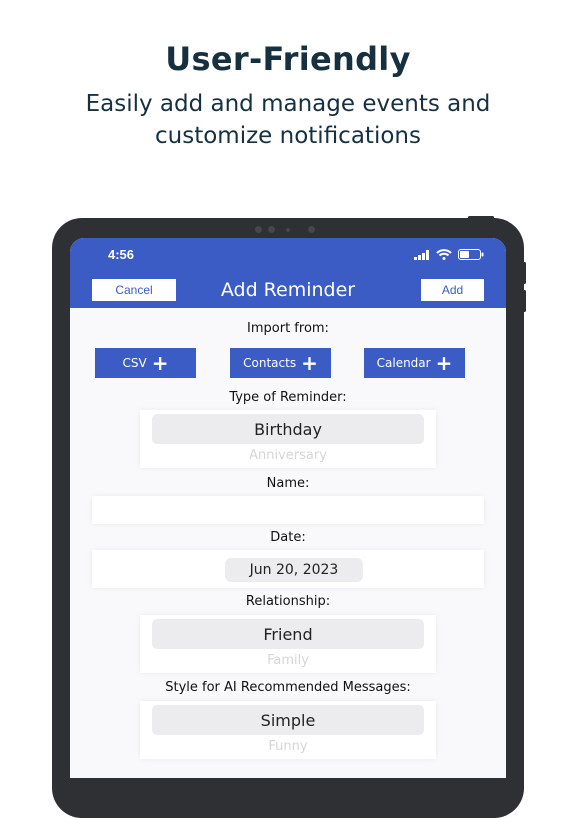 Image resolution: width=576 pixels, height=818 pixels. Describe the element at coordinates (288, 687) in the screenshot. I see `message-style-label: Style for AI Recommended Messages:` at that location.